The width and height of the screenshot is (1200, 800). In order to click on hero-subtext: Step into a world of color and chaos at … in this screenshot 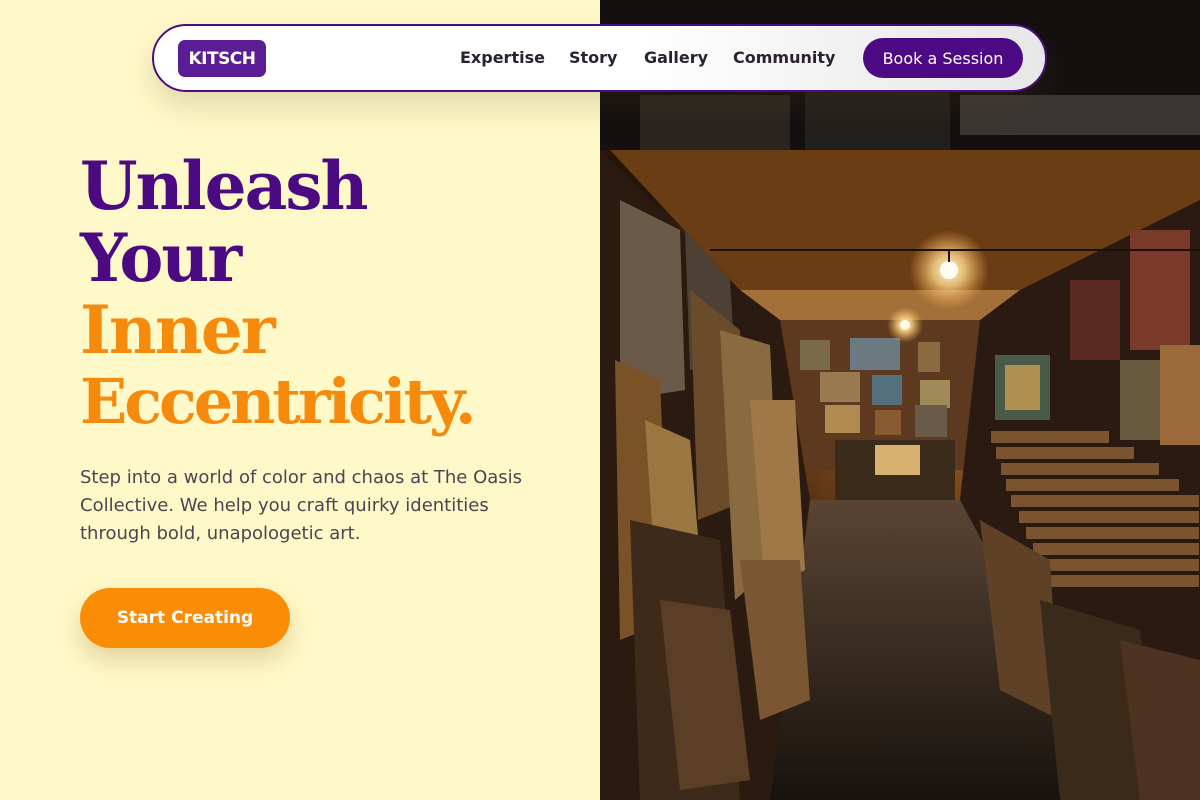, I will do `click(301, 505)`.